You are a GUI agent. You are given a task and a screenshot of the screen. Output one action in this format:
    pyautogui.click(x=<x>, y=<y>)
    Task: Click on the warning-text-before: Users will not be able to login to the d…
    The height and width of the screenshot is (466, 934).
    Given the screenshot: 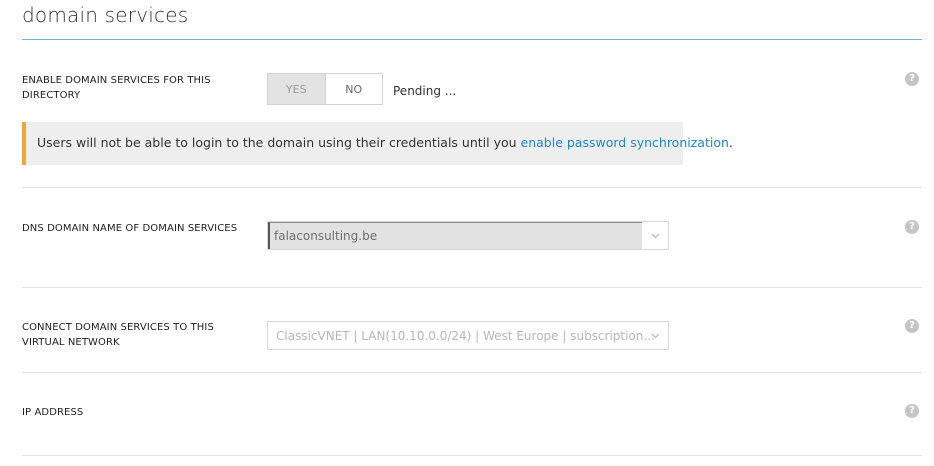 What is the action you would take?
    pyautogui.click(x=279, y=142)
    